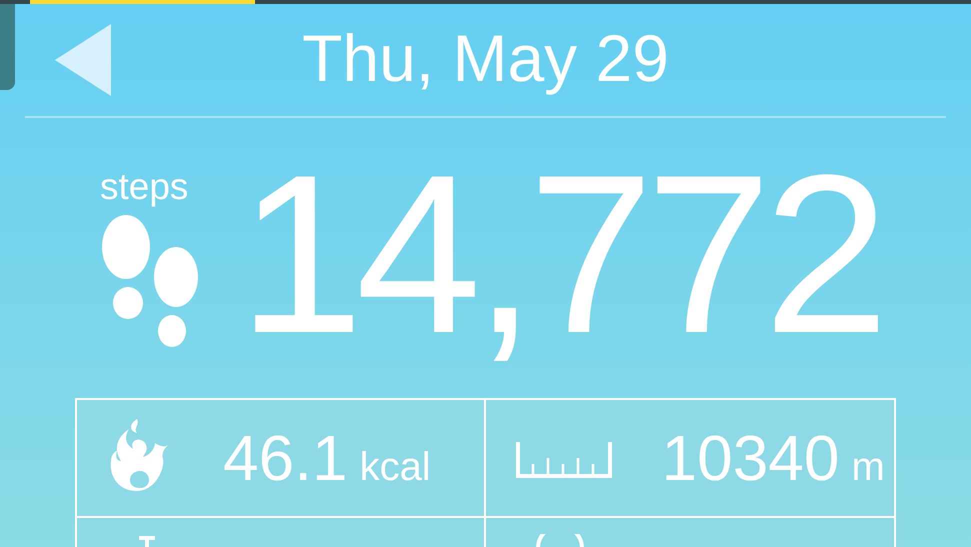 This screenshot has width=971, height=547. I want to click on date-title: Thu, May 29, so click(485, 60).